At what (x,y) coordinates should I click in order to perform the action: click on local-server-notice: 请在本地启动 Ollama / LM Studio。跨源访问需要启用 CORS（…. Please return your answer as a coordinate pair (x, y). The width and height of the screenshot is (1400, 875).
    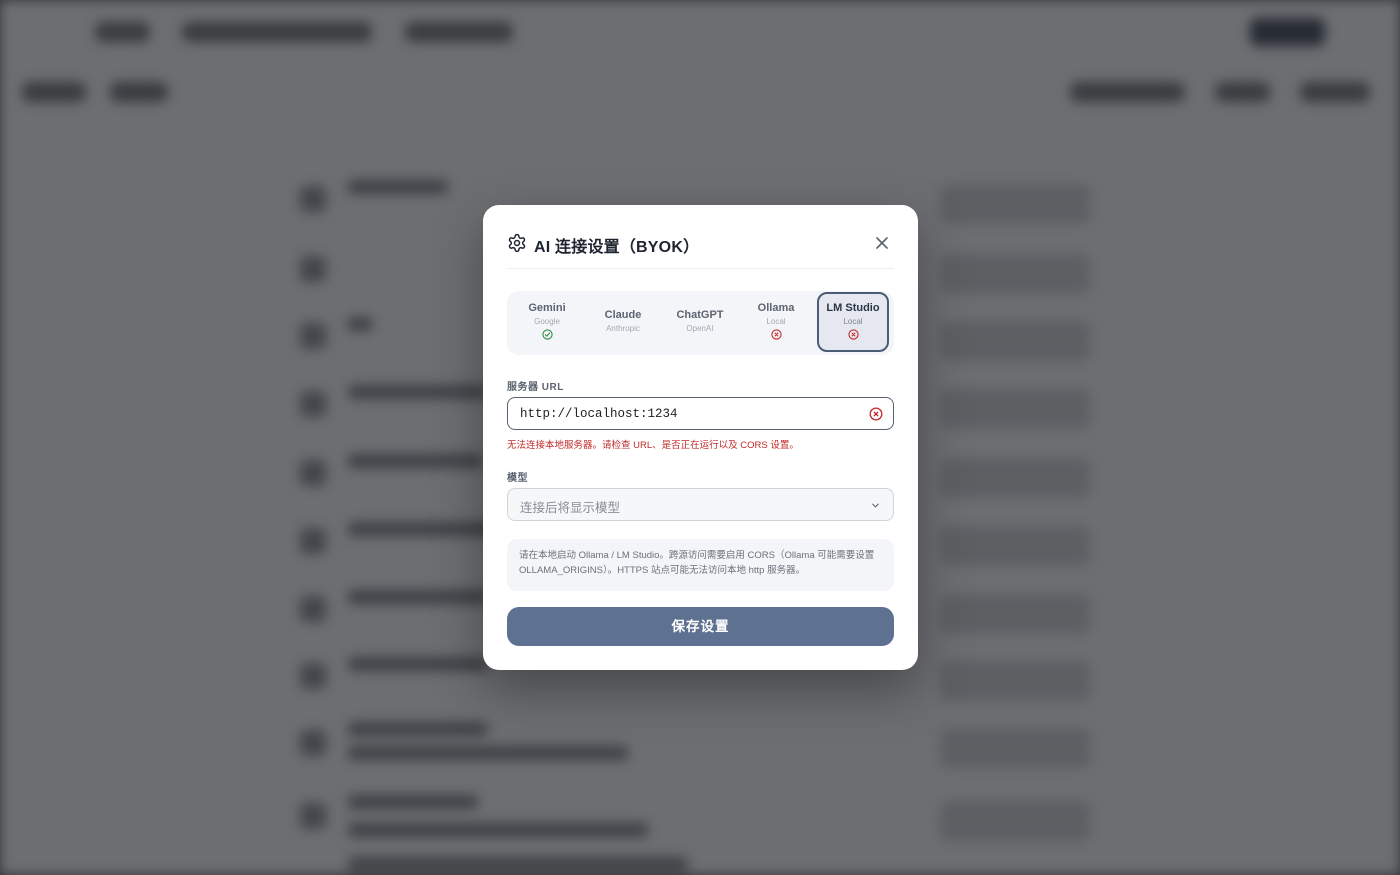
    Looking at the image, I should click on (700, 565).